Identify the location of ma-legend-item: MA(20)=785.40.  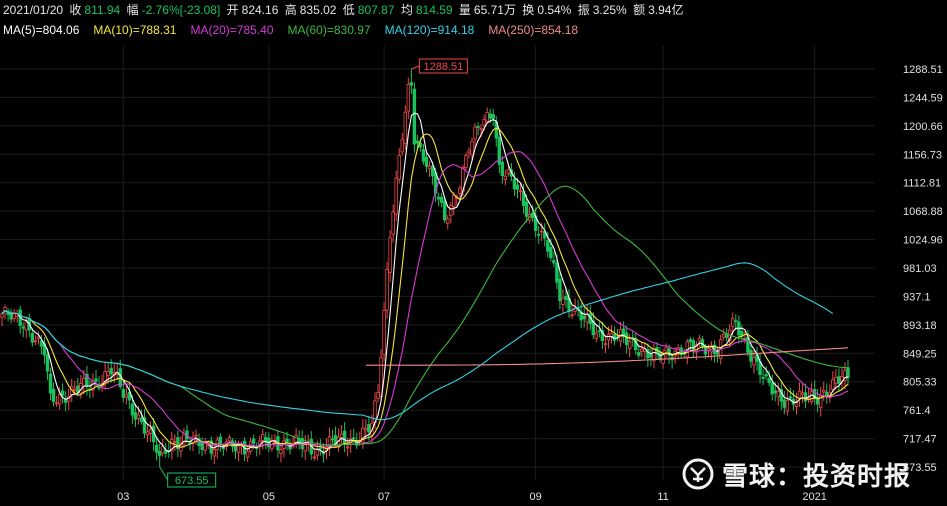
(232, 30).